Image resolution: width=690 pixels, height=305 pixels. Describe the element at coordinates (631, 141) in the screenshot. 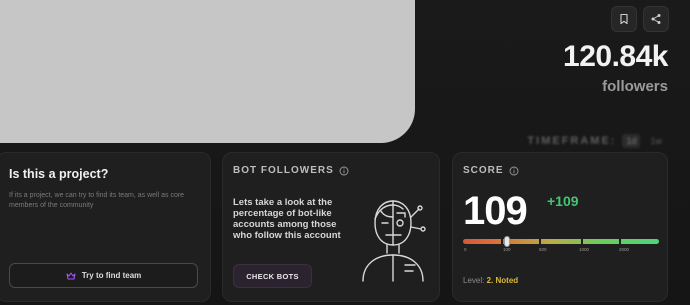

I see `timeframe-option-1d: 1d` at that location.